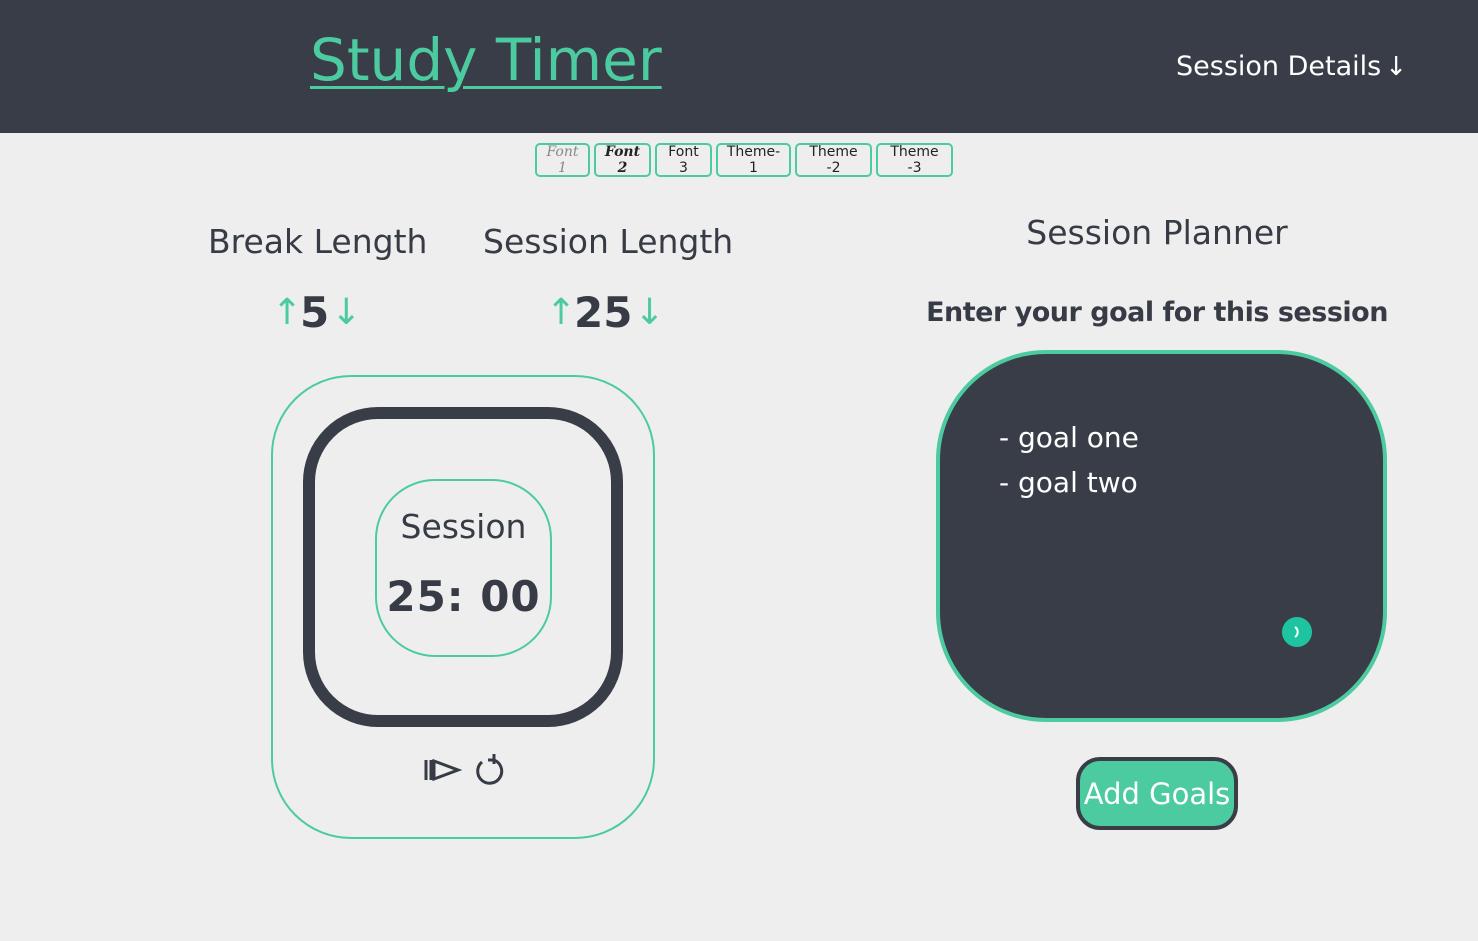 Image resolution: width=1478 pixels, height=941 pixels. Describe the element at coordinates (649, 313) in the screenshot. I see `session-decrement-icon: ↓` at that location.